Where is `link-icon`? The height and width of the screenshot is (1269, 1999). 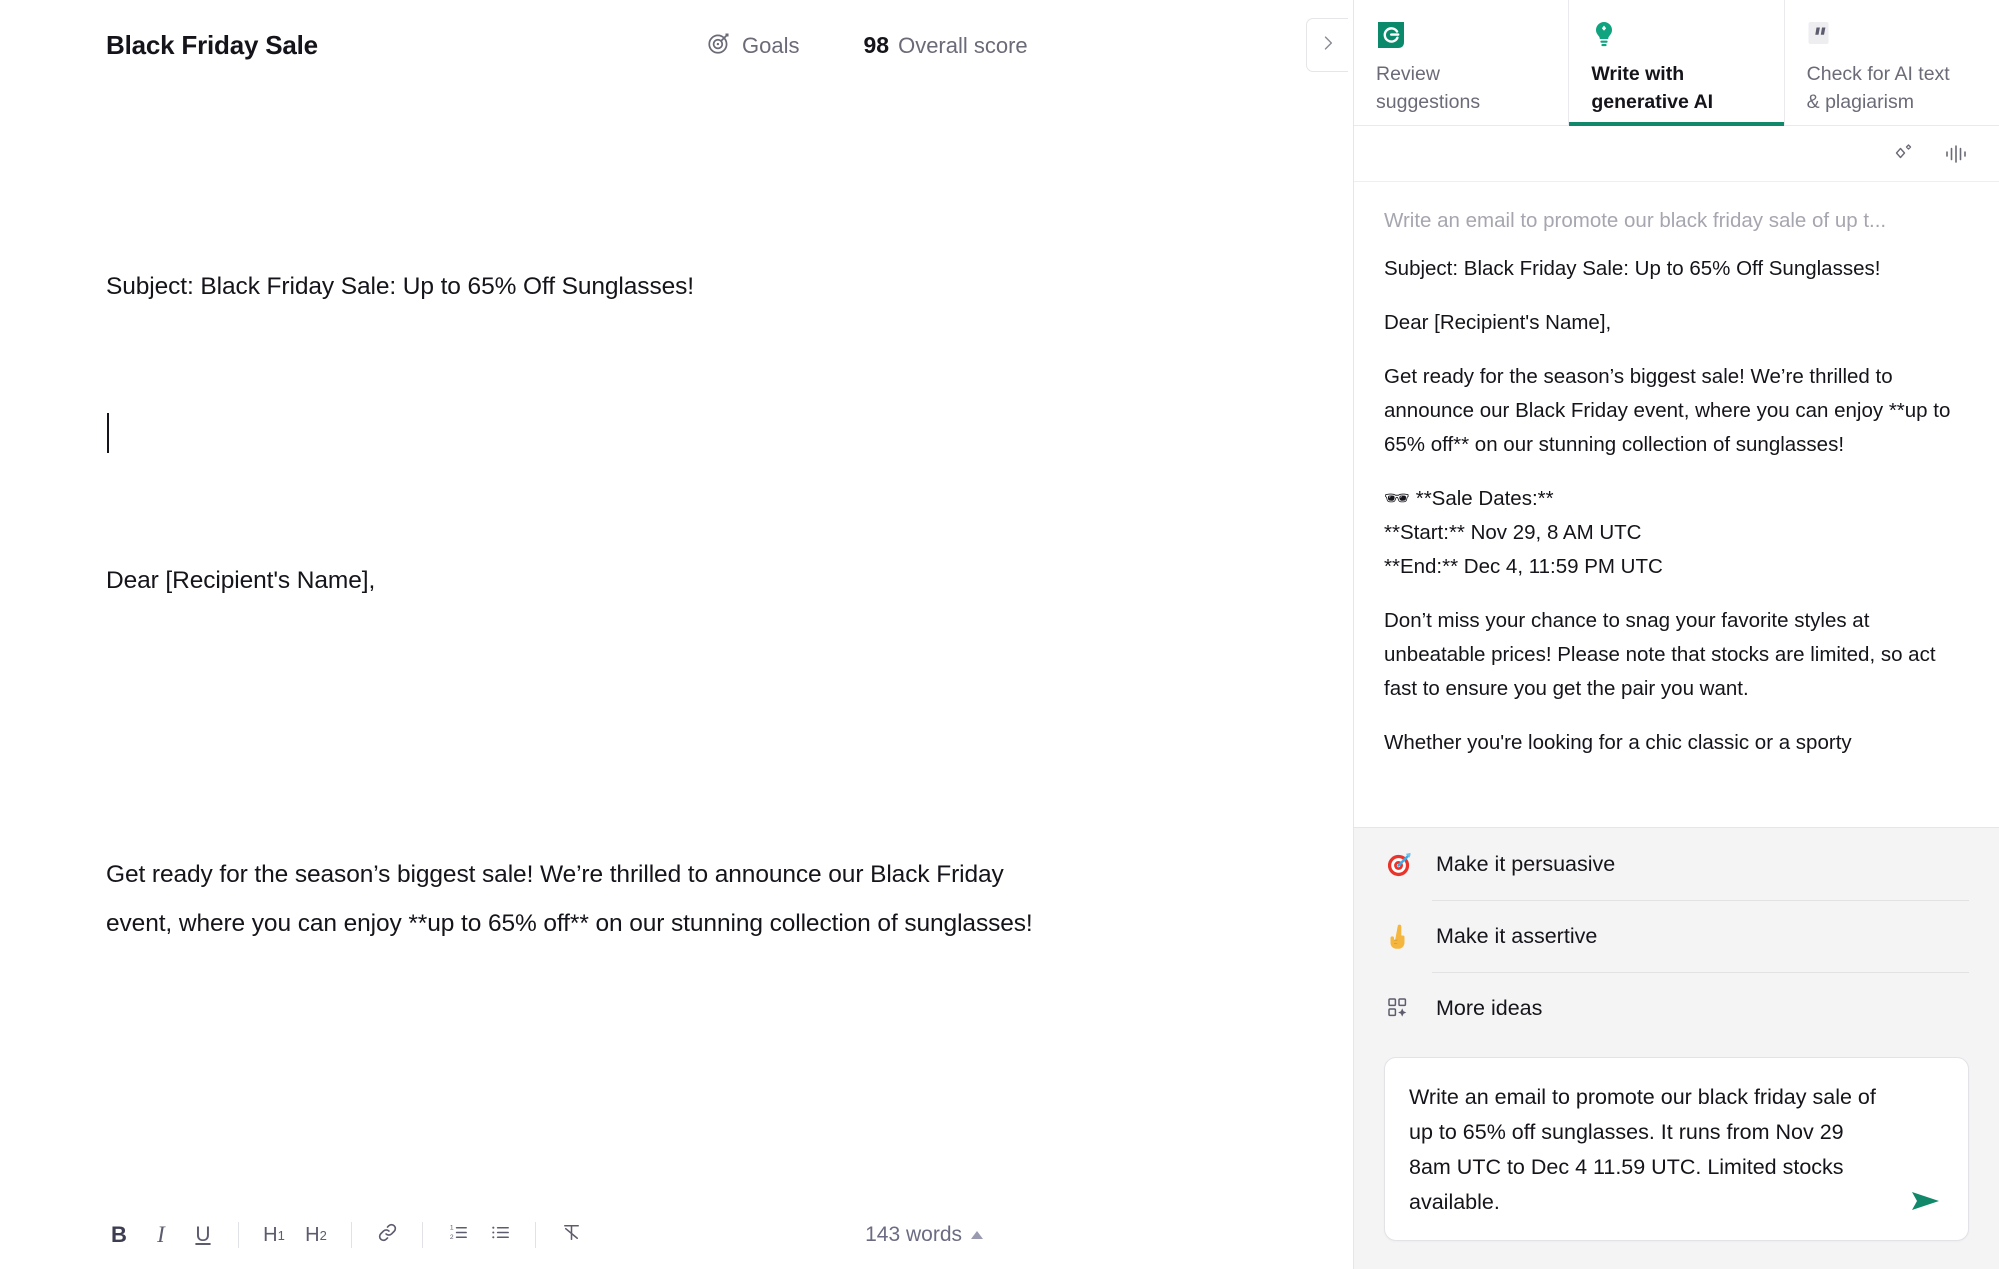
link-icon is located at coordinates (387, 1235).